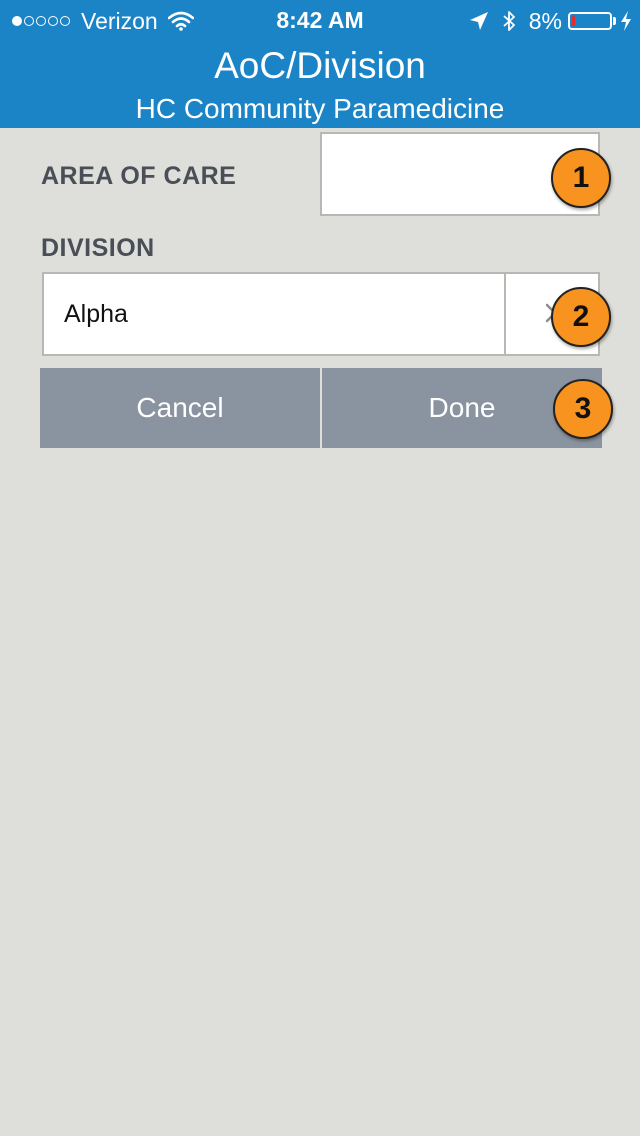 The width and height of the screenshot is (640, 1136). What do you see at coordinates (321, 314) in the screenshot?
I see `division-field: Alpha` at bounding box center [321, 314].